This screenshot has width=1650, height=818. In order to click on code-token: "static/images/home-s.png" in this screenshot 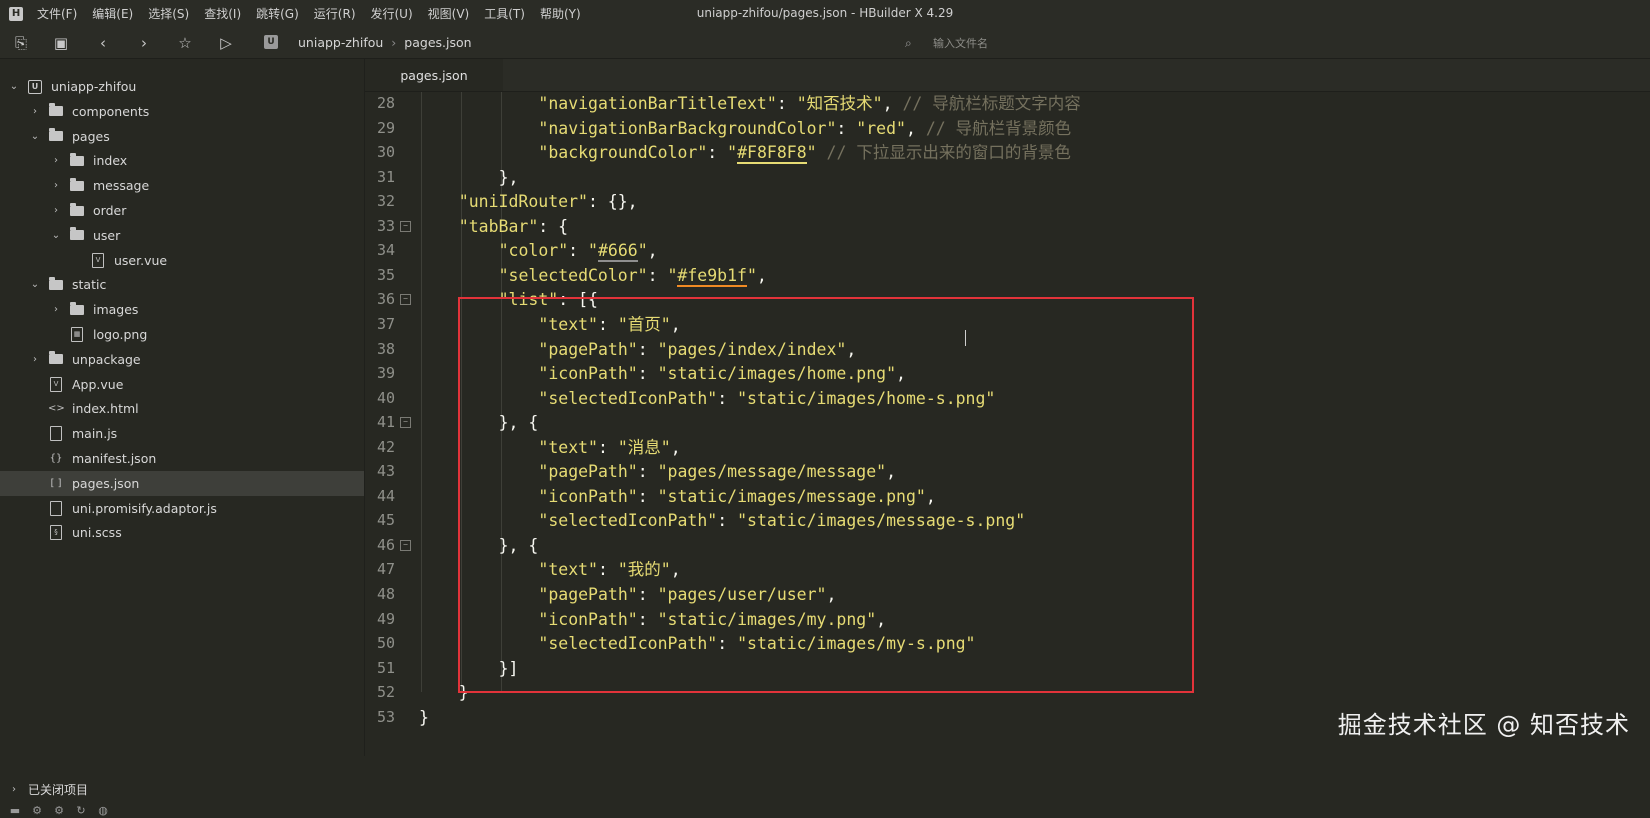, I will do `click(866, 398)`.